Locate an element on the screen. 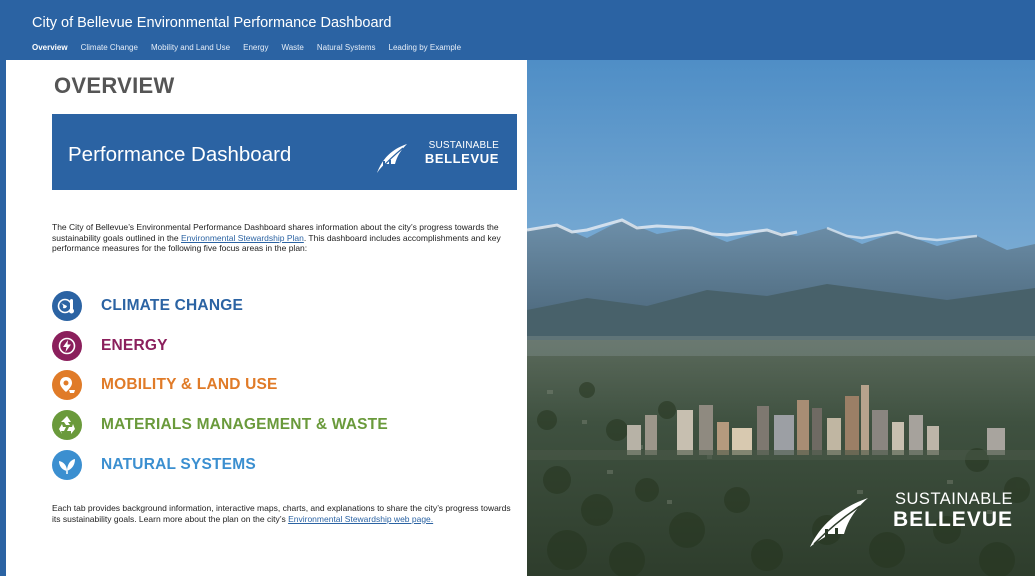 The image size is (1035, 576). logo-text-bottom: BELLEVUE is located at coordinates (461, 158).